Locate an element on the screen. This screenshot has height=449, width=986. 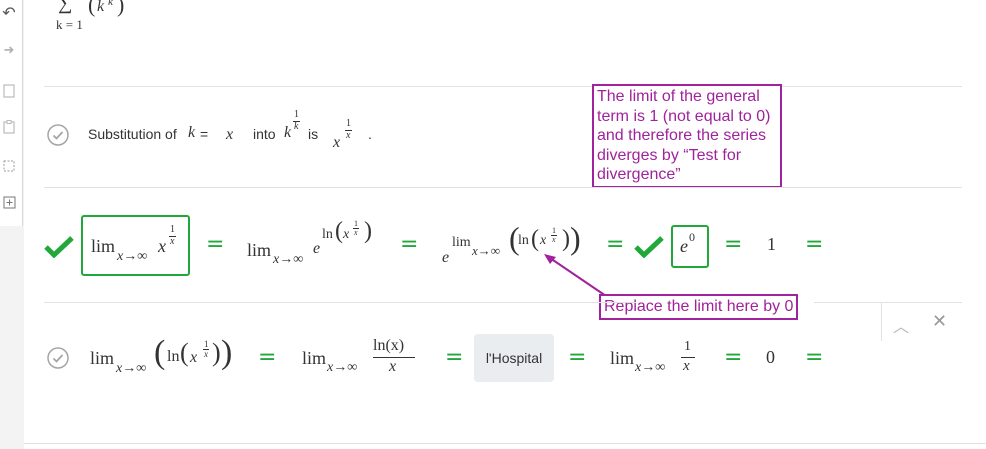
left-toolbar: ↶ ➜ is located at coordinates (11, 113).